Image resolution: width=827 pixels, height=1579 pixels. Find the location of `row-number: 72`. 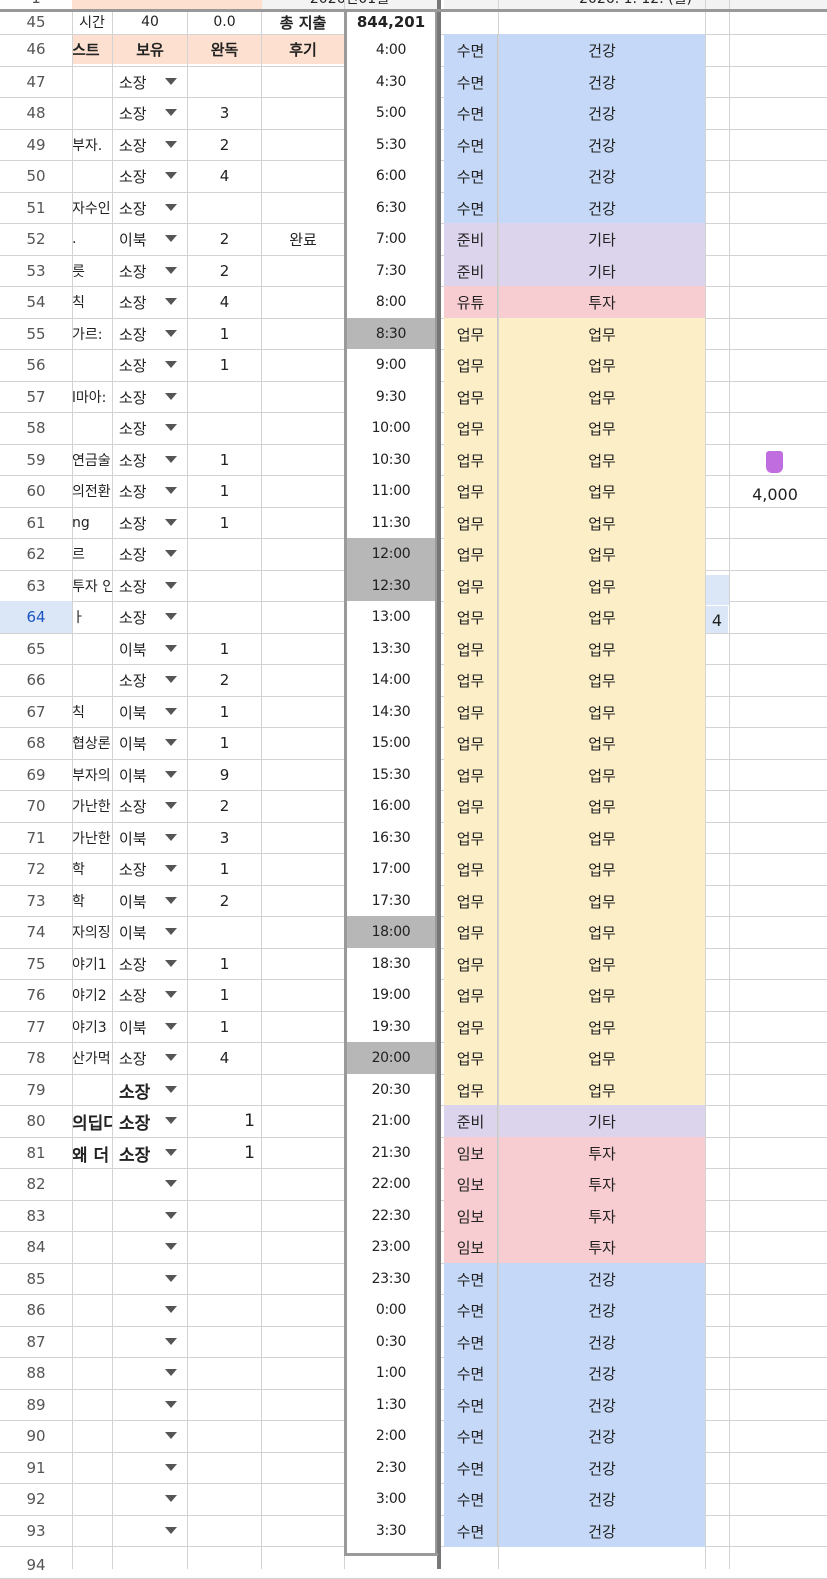

row-number: 72 is located at coordinates (36, 869).